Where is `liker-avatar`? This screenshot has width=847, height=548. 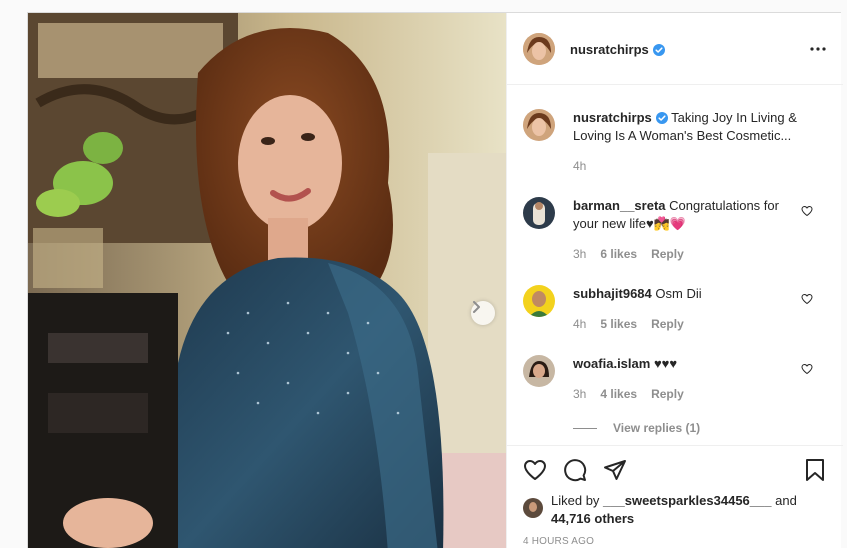
liker-avatar is located at coordinates (533, 508).